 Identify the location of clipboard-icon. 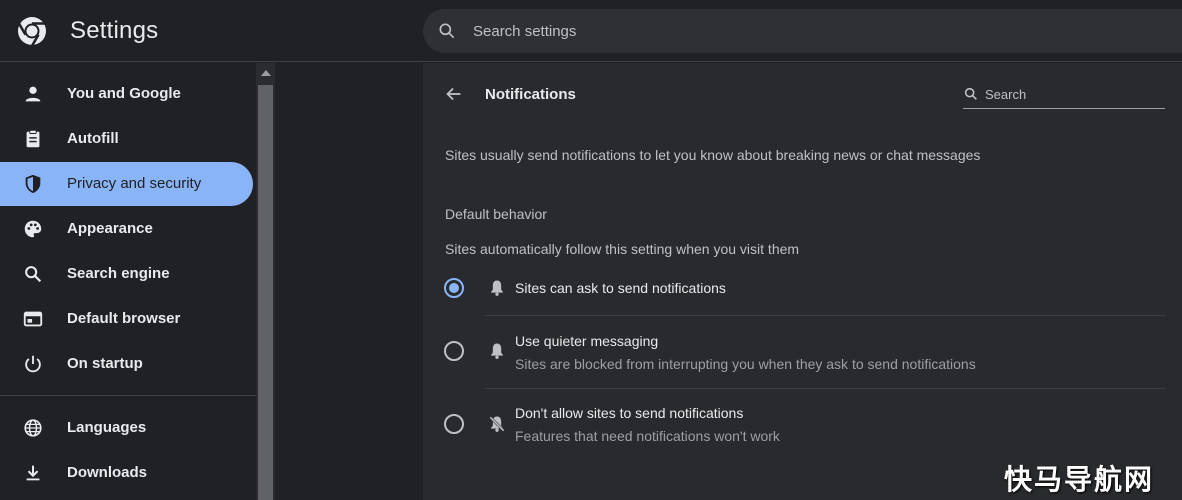
(33, 138).